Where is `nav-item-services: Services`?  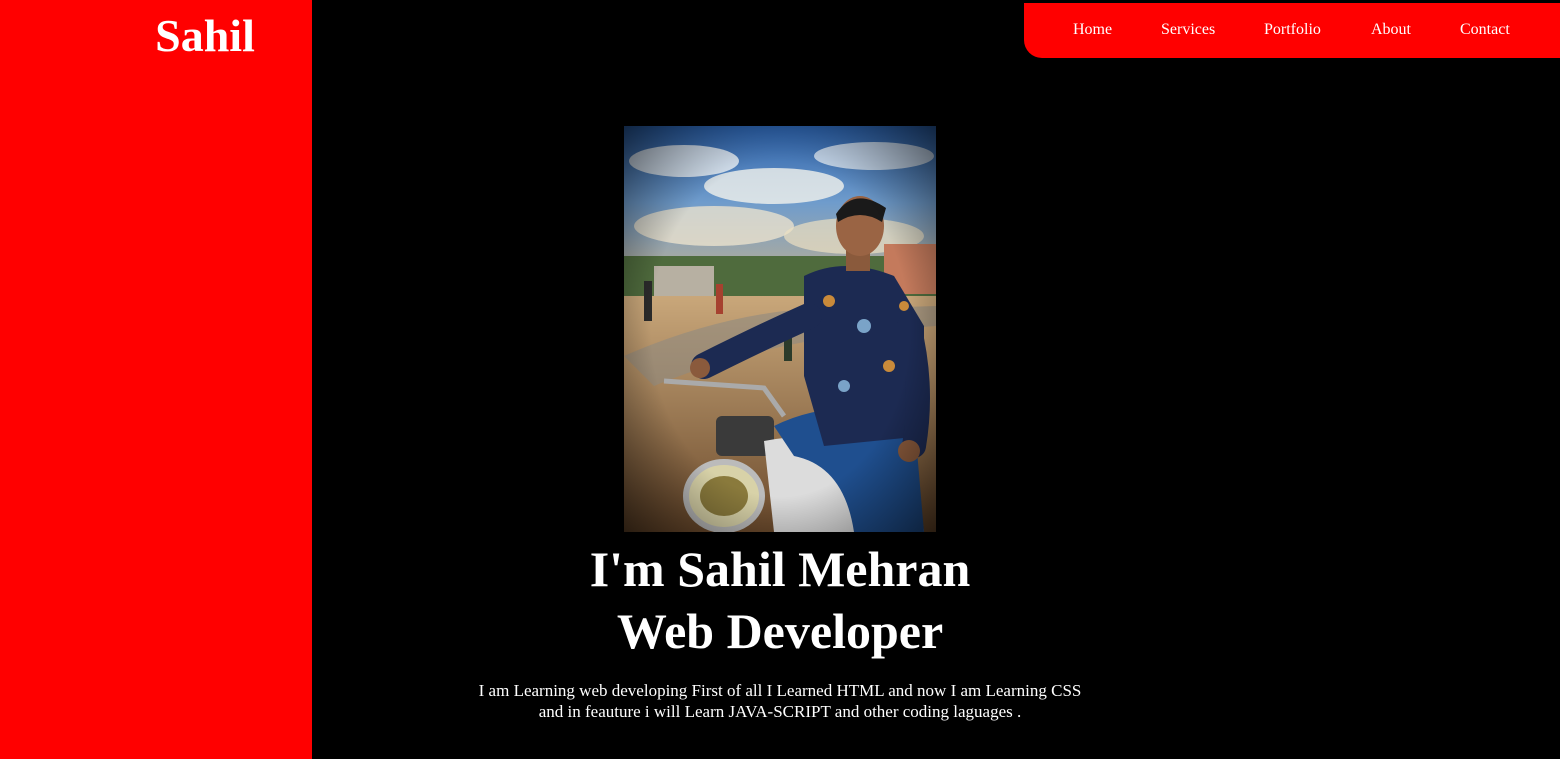 nav-item-services: Services is located at coordinates (1188, 30).